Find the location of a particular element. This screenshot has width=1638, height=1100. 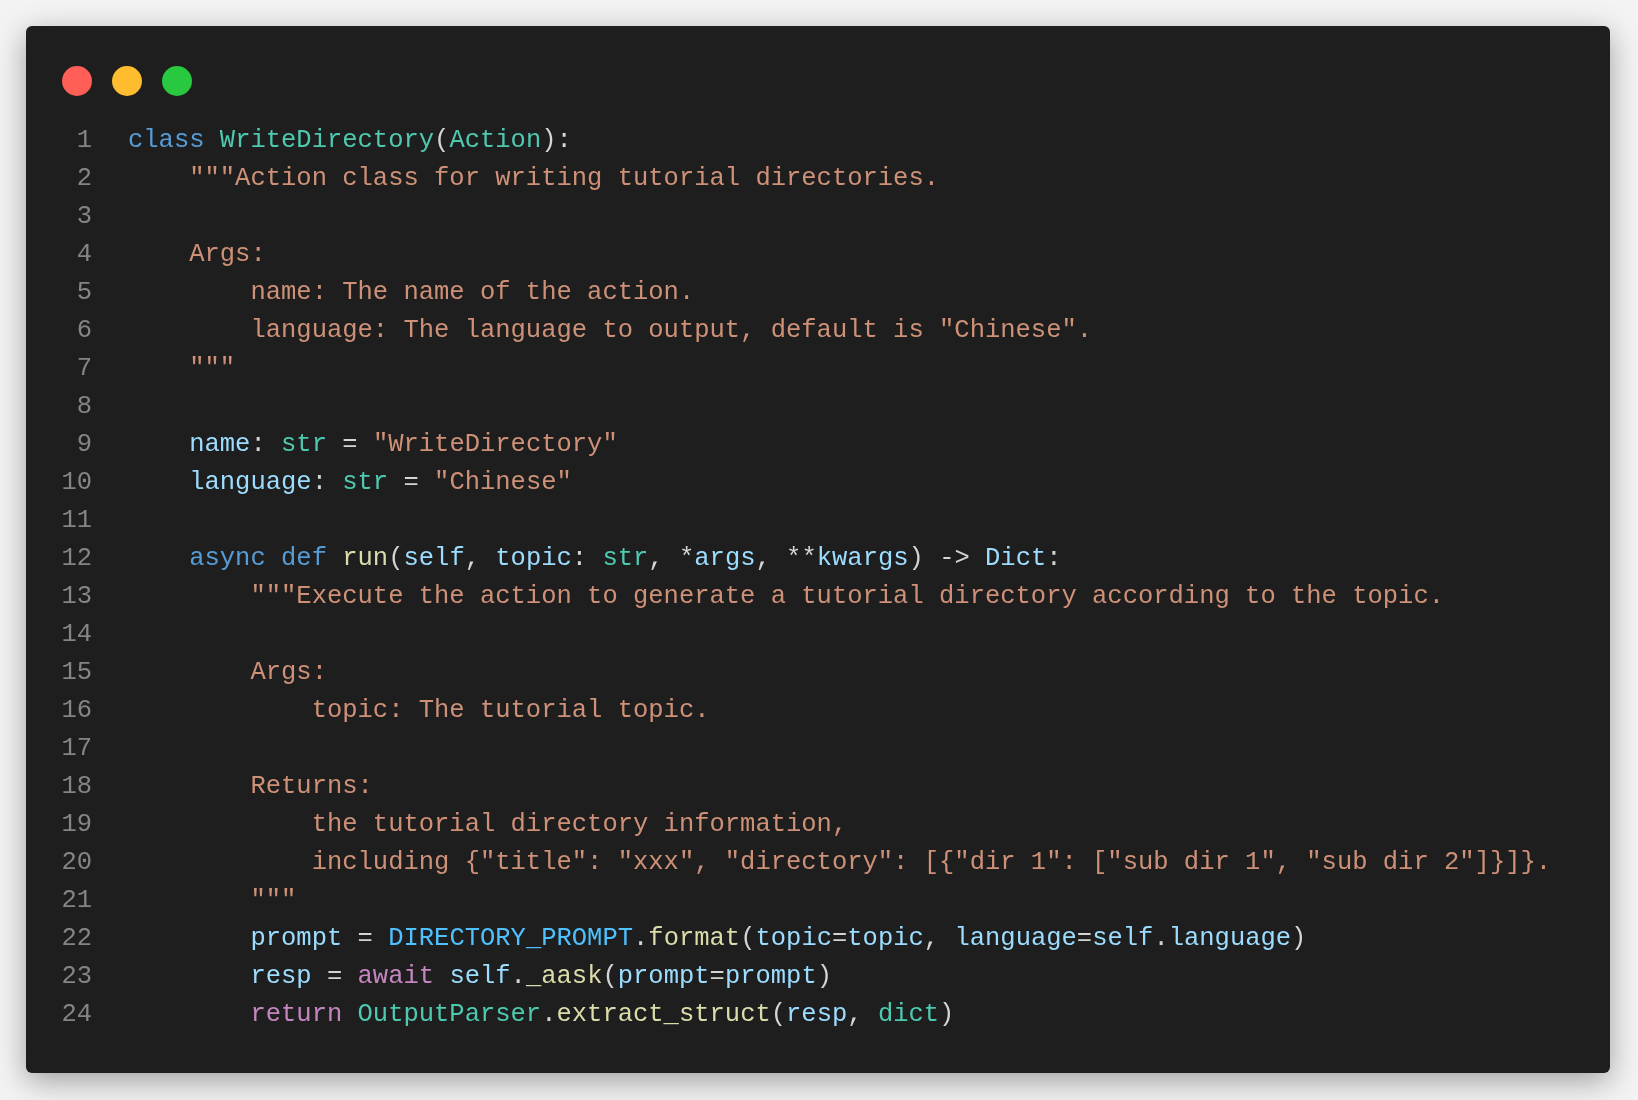

code-line: topic: The tutorial topic. is located at coordinates (510, 711).